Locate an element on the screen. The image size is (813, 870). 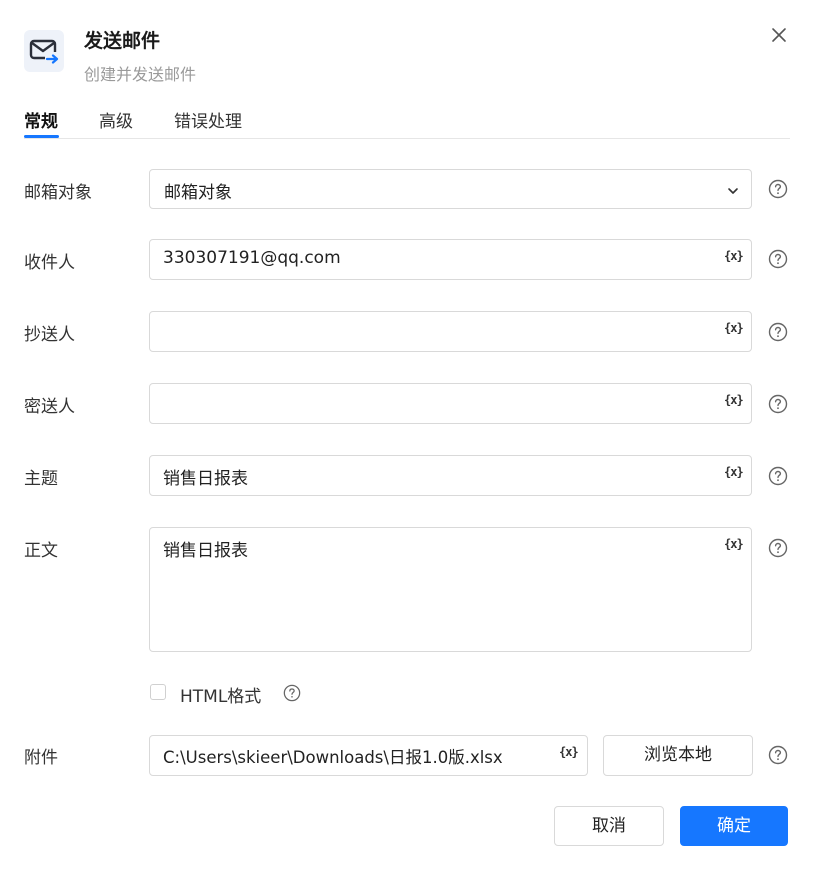
confirm-button: 确定 is located at coordinates (734, 826).